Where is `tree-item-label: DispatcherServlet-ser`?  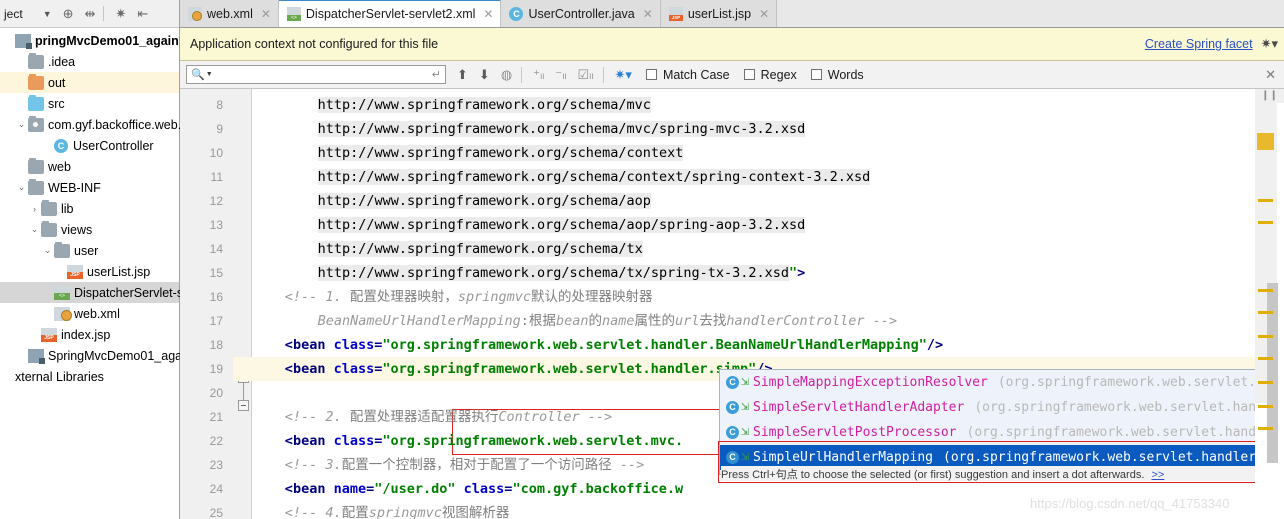
tree-item-label: DispatcherServlet-ser is located at coordinates (134, 292).